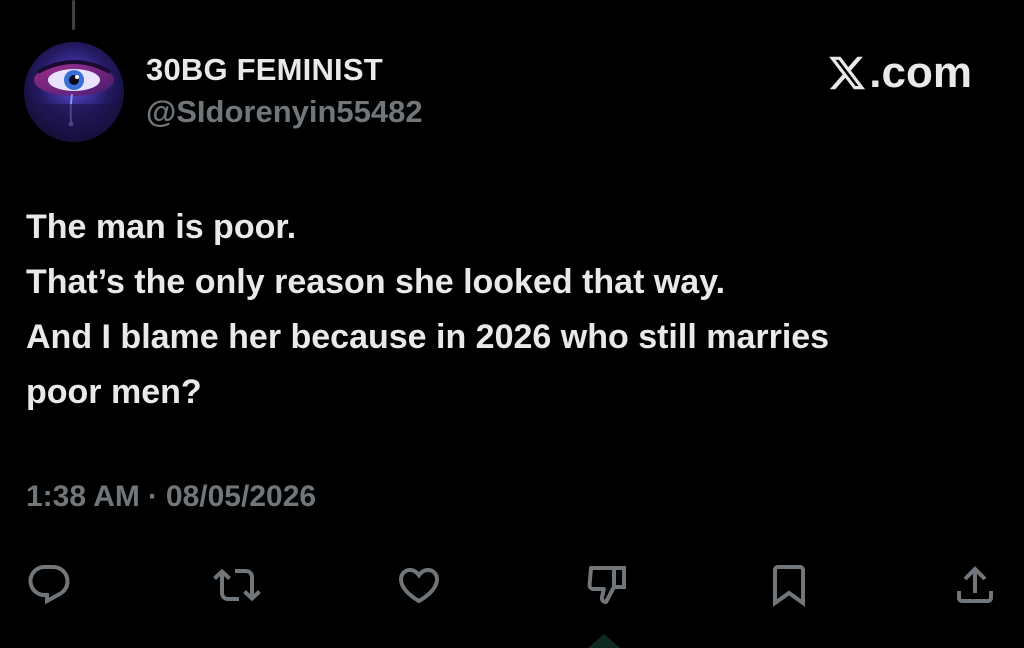 The height and width of the screenshot is (648, 1024). I want to click on tweet-time: 1:38 AM, so click(83, 496).